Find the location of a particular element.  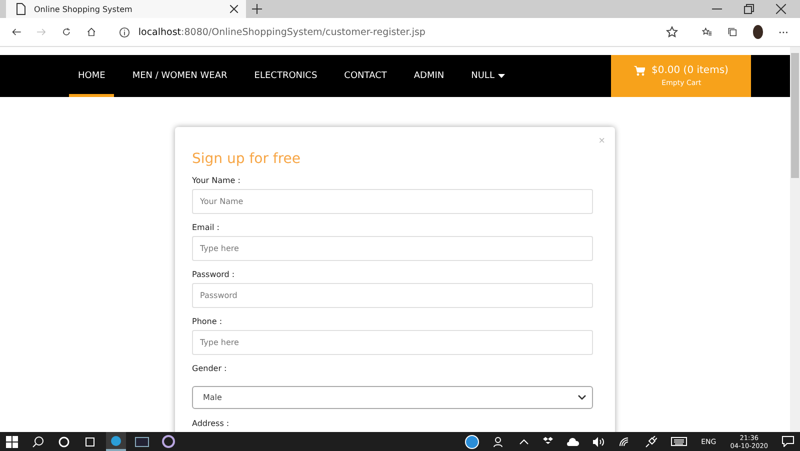

field-label: Email : is located at coordinates (206, 227).